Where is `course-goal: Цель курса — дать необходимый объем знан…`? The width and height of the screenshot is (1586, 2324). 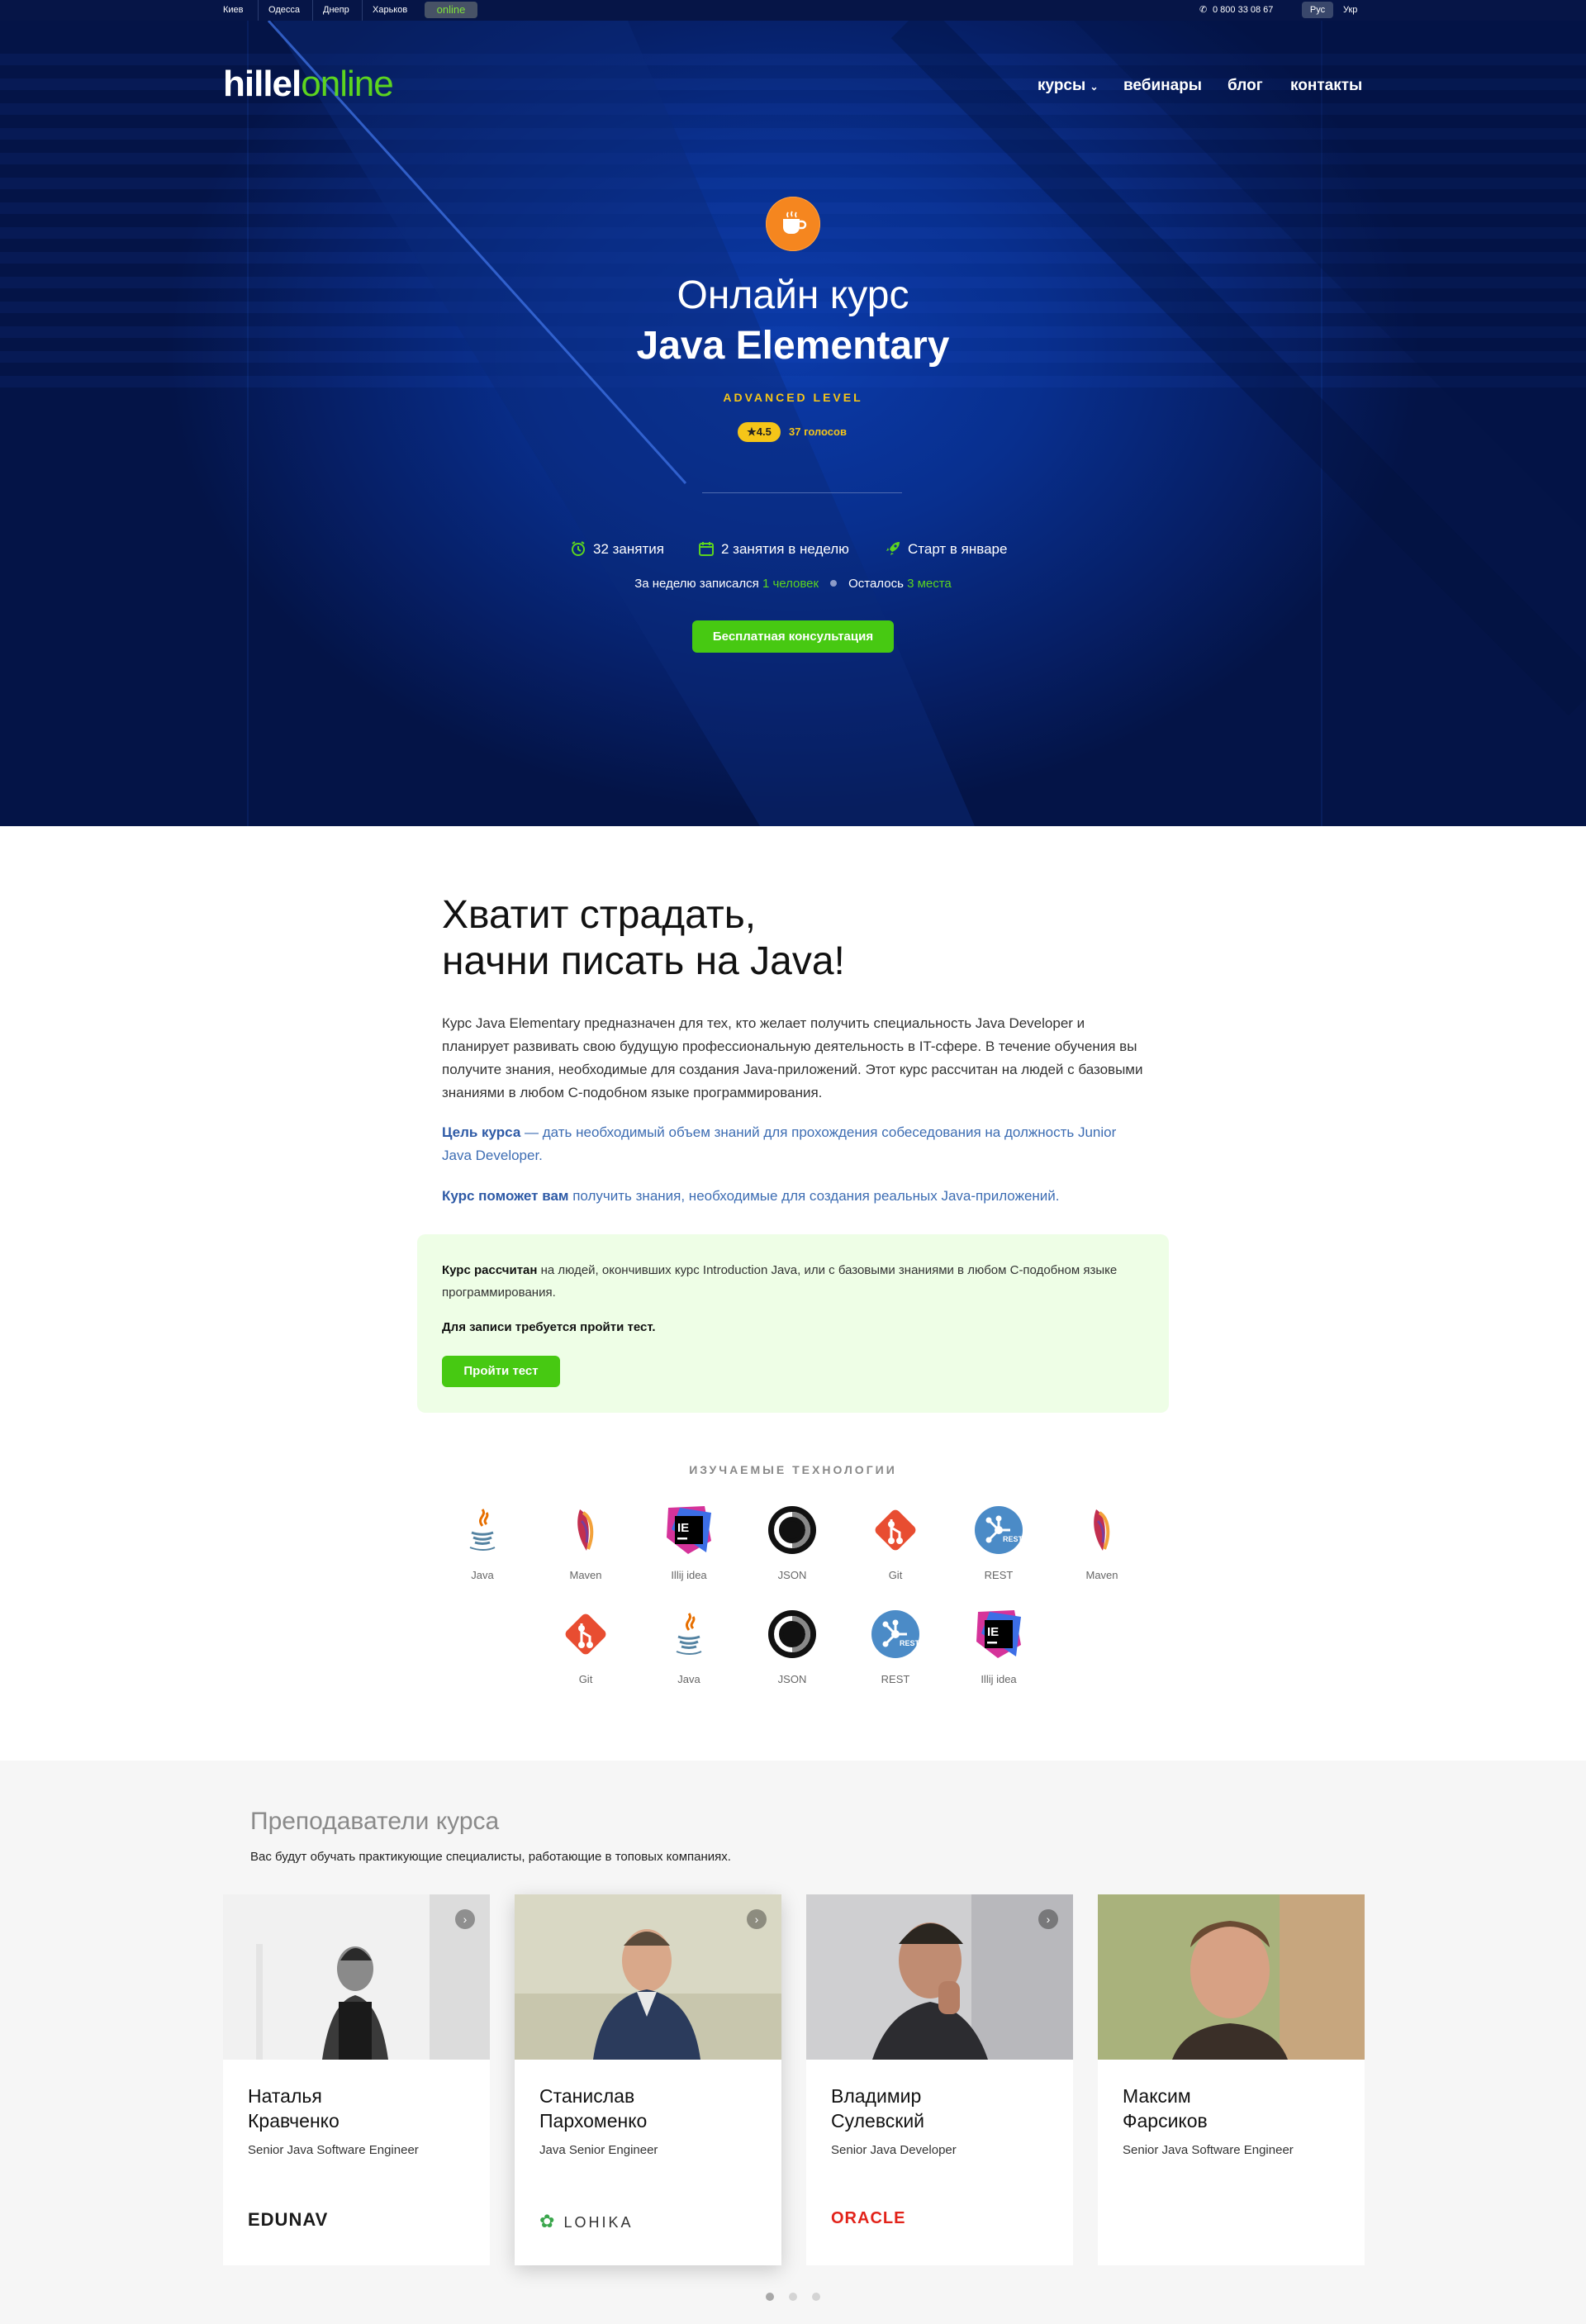 course-goal: Цель курса — дать необходимый объем знан… is located at coordinates (779, 1143).